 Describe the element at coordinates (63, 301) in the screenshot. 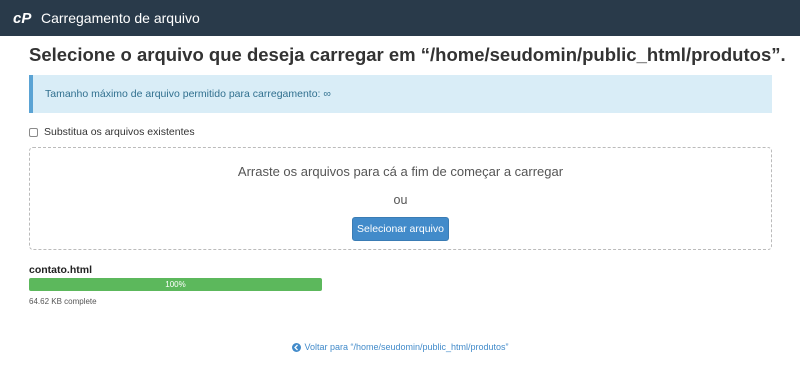

I see `upload-status-text: 64.62 KB complete` at that location.